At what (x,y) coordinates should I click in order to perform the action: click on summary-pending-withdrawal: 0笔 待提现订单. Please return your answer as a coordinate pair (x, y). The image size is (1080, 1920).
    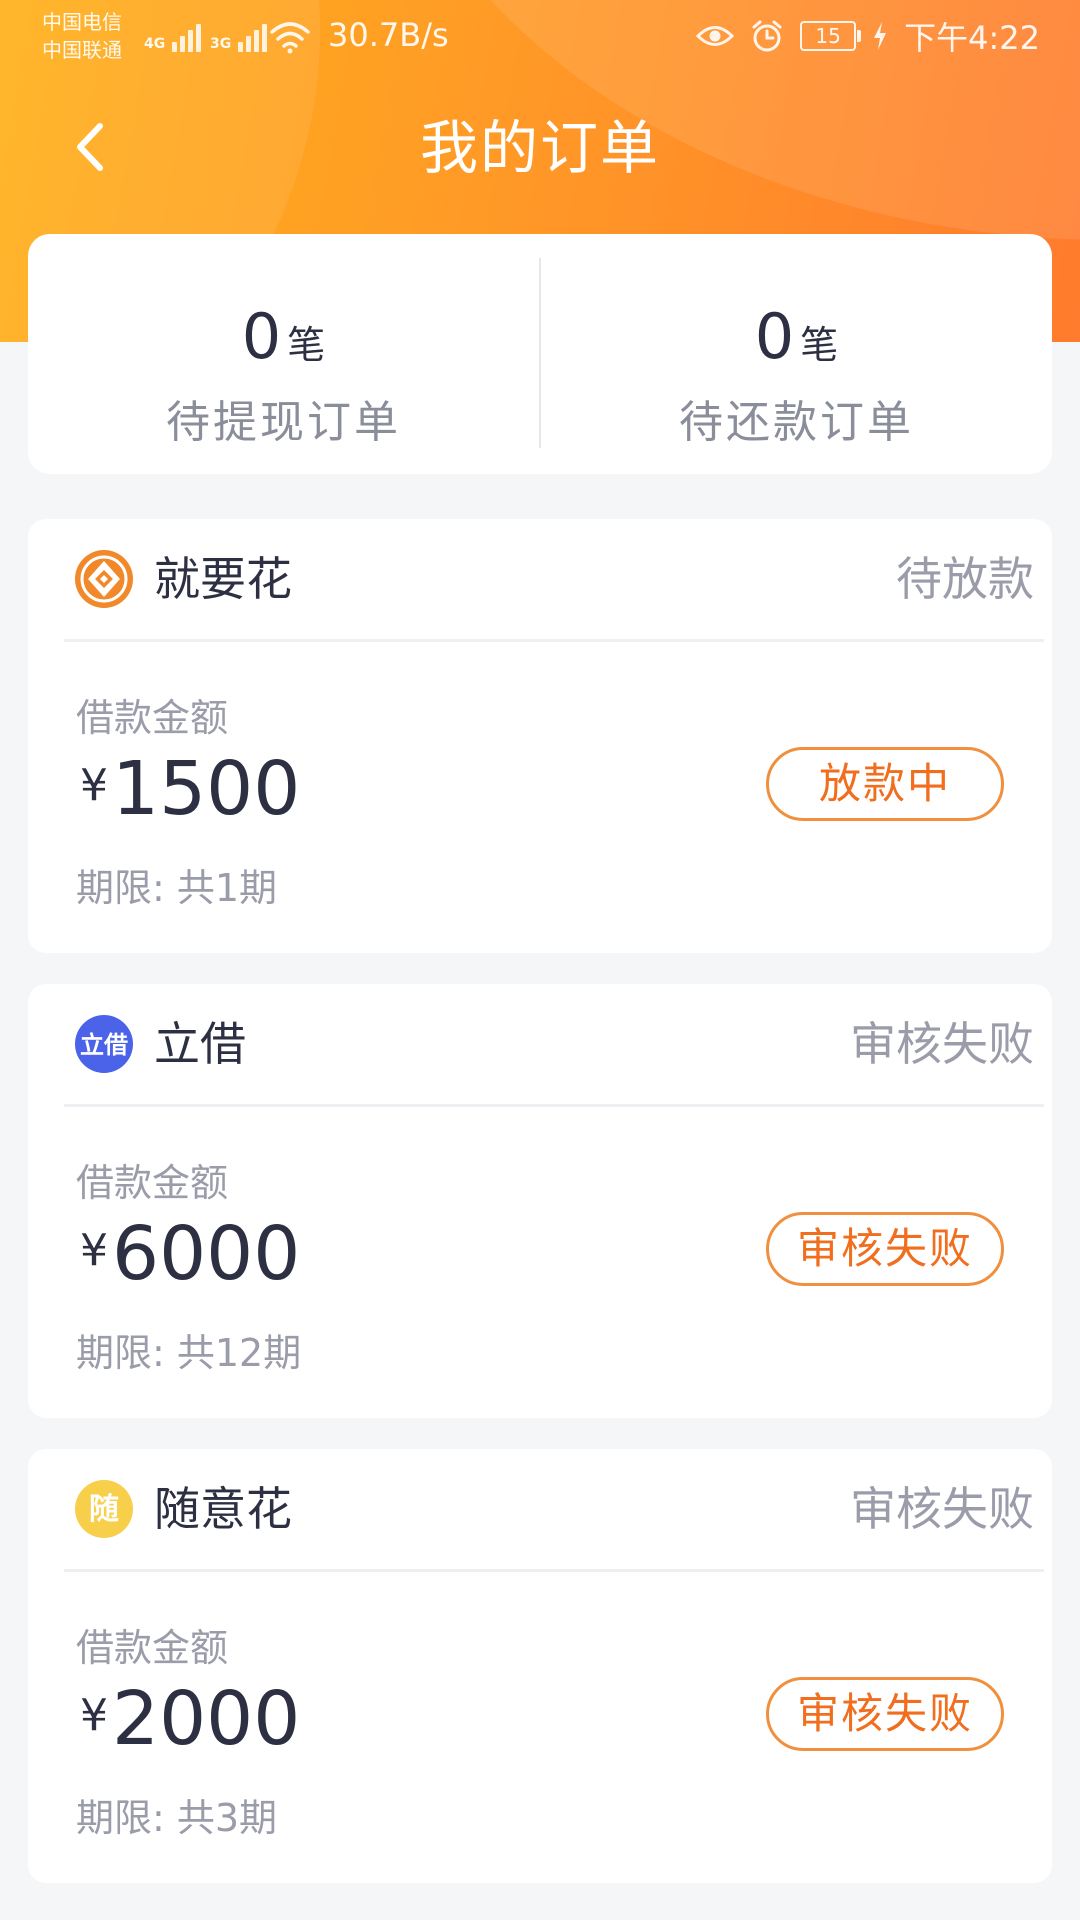
    Looking at the image, I should click on (283, 354).